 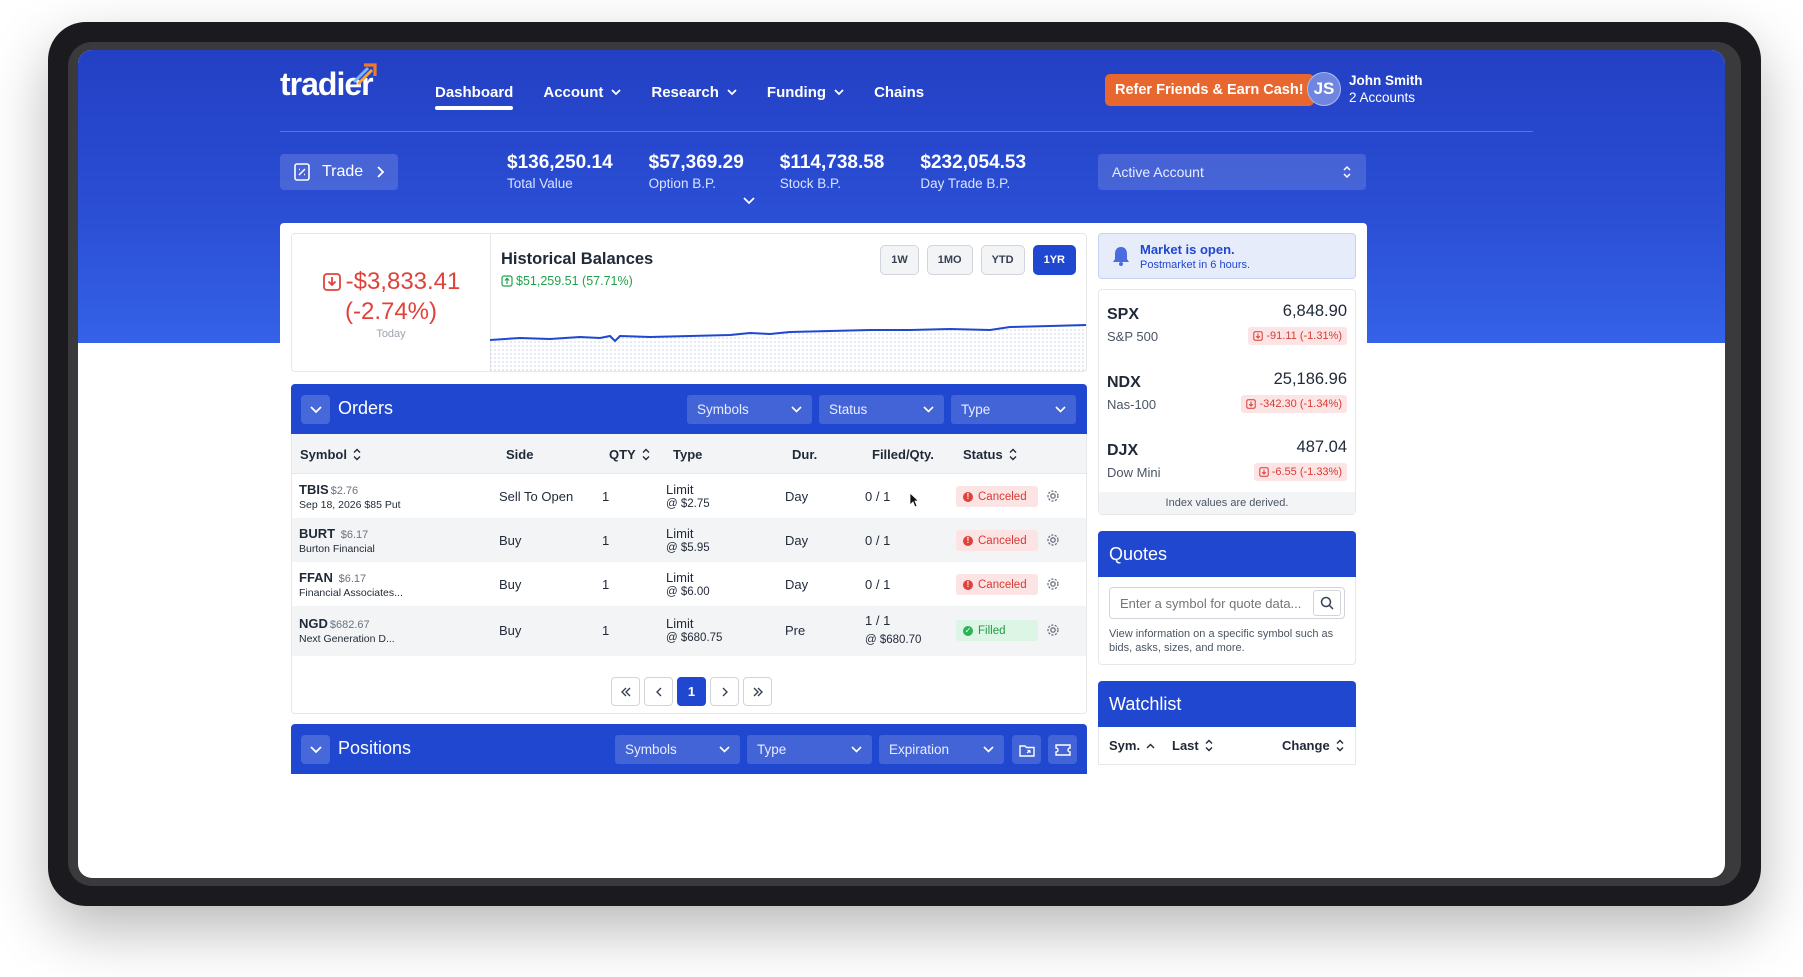 What do you see at coordinates (1158, 172) in the screenshot?
I see `active-account-label: Active Account` at bounding box center [1158, 172].